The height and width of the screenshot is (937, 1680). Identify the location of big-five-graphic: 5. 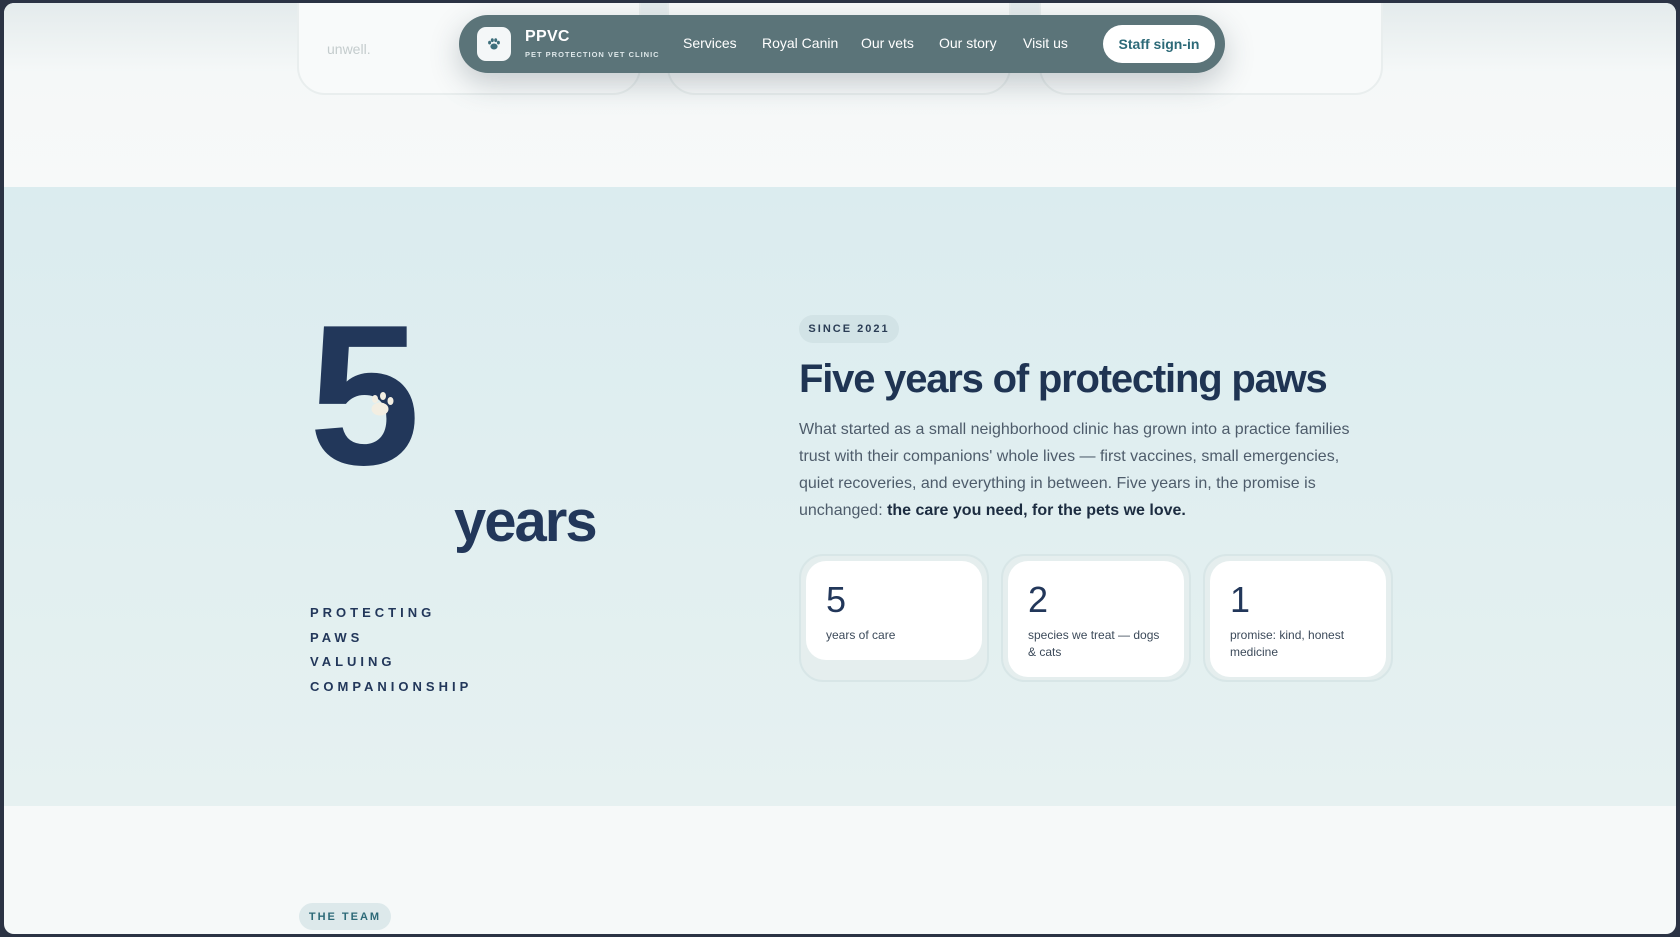
(369, 395).